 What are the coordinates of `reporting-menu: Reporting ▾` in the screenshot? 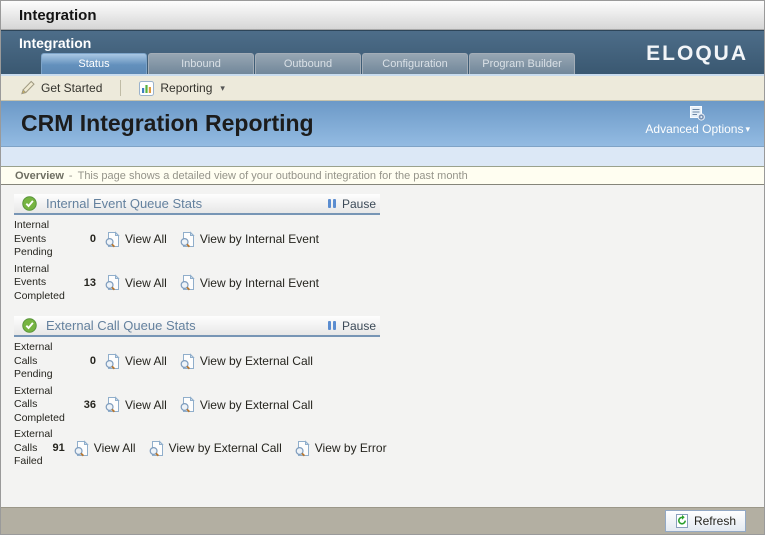 It's located at (182, 88).